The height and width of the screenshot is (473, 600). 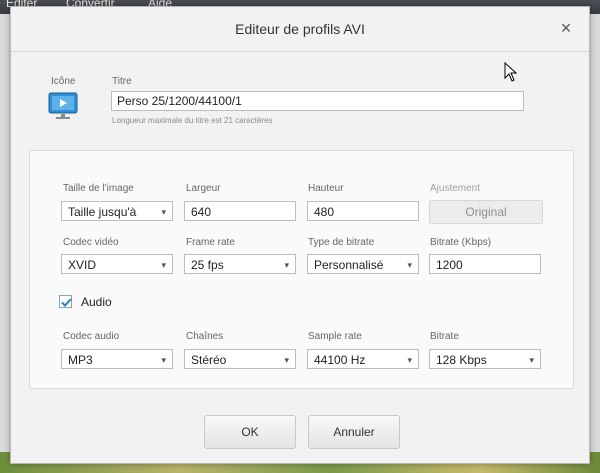 What do you see at coordinates (511, 74) in the screenshot?
I see `mouse-cursor-icon` at bounding box center [511, 74].